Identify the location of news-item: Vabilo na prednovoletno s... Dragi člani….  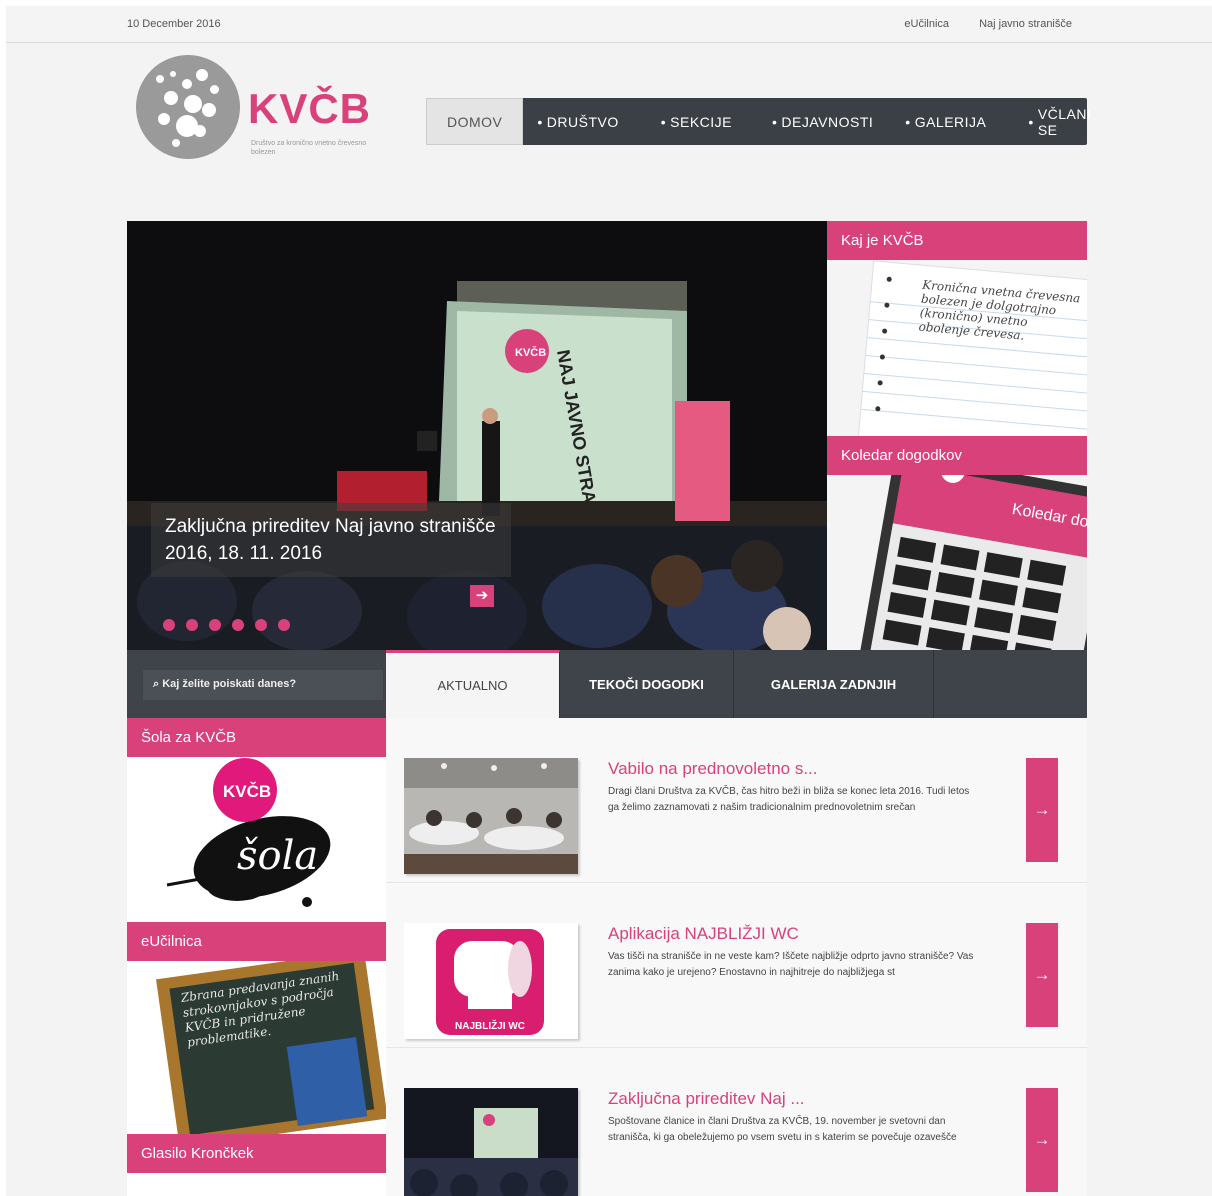
(736, 800).